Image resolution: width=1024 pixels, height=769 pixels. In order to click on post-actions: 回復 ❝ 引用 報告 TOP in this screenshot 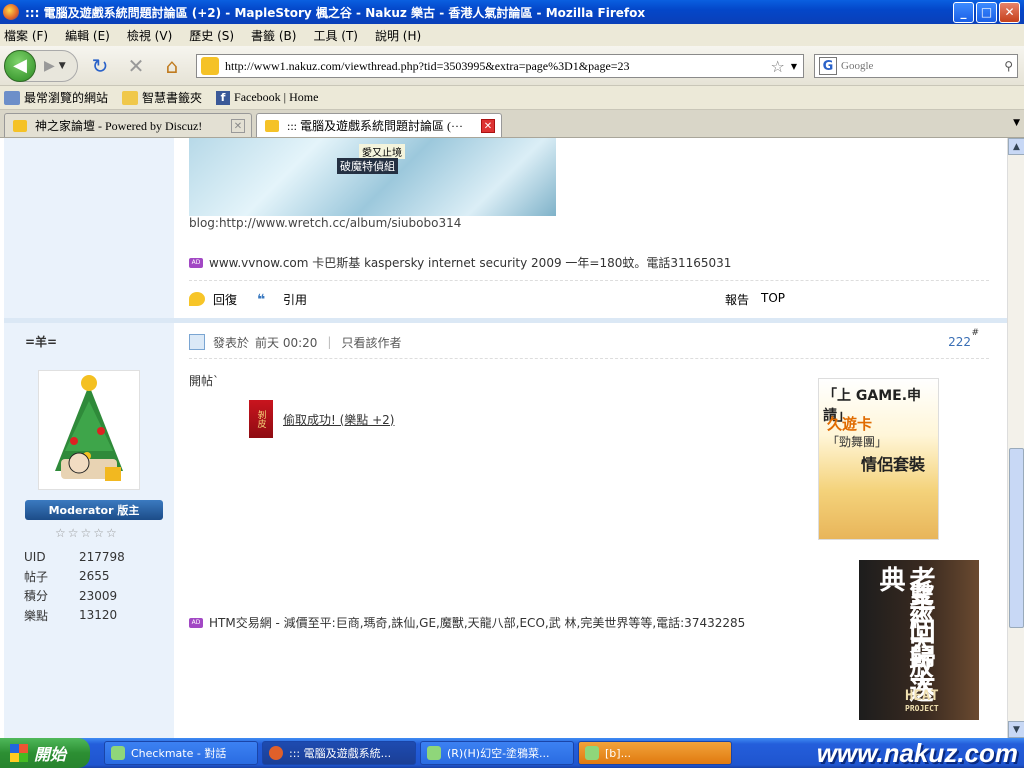, I will do `click(589, 299)`.